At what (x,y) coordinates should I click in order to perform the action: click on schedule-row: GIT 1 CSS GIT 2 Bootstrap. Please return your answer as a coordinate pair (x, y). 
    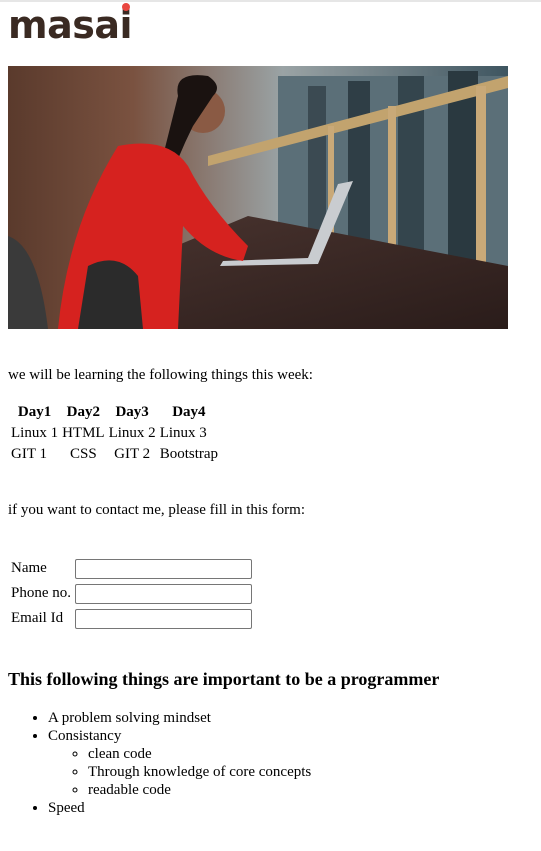
    Looking at the image, I should click on (114, 454).